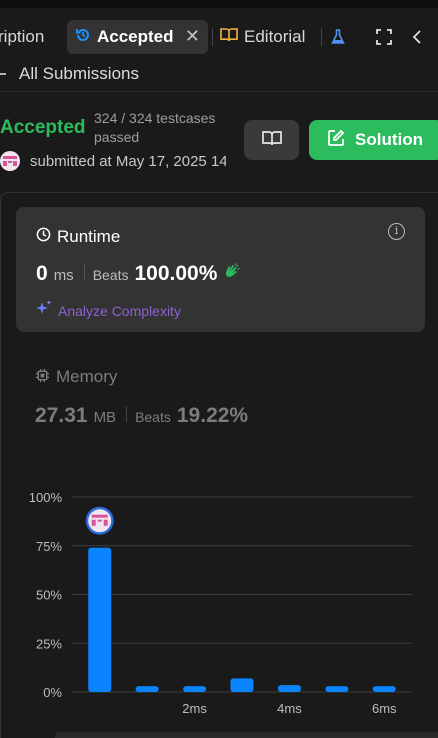 The width and height of the screenshot is (438, 738). Describe the element at coordinates (192, 36) in the screenshot. I see `close-icon: ✕` at that location.